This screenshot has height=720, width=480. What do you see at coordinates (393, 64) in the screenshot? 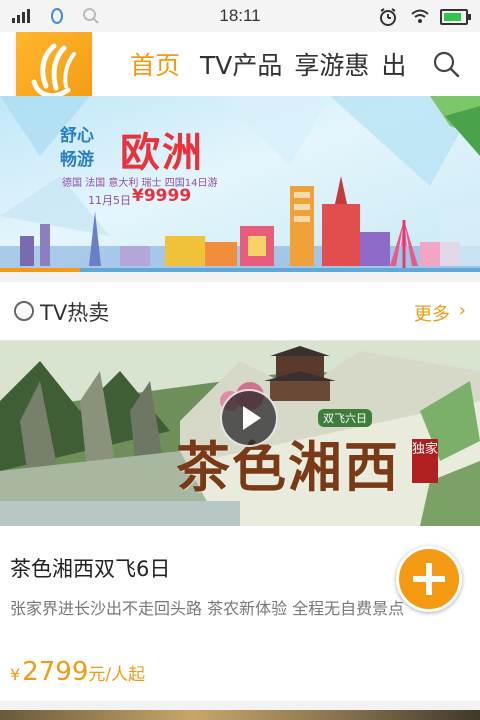
I see `nav-outbound: 出` at bounding box center [393, 64].